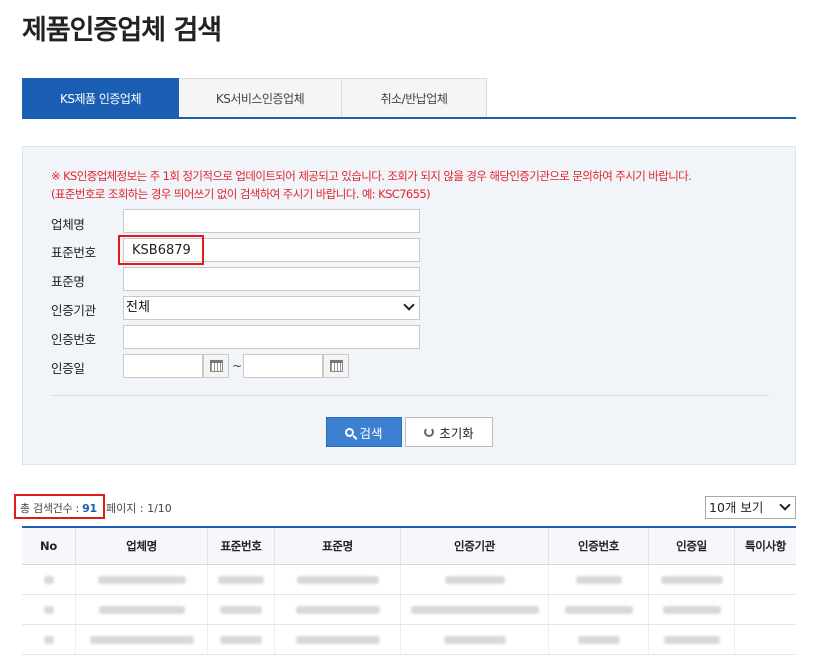 Image resolution: width=816 pixels, height=658 pixels. Describe the element at coordinates (456, 433) in the screenshot. I see `reset-button-label: 초기화` at that location.